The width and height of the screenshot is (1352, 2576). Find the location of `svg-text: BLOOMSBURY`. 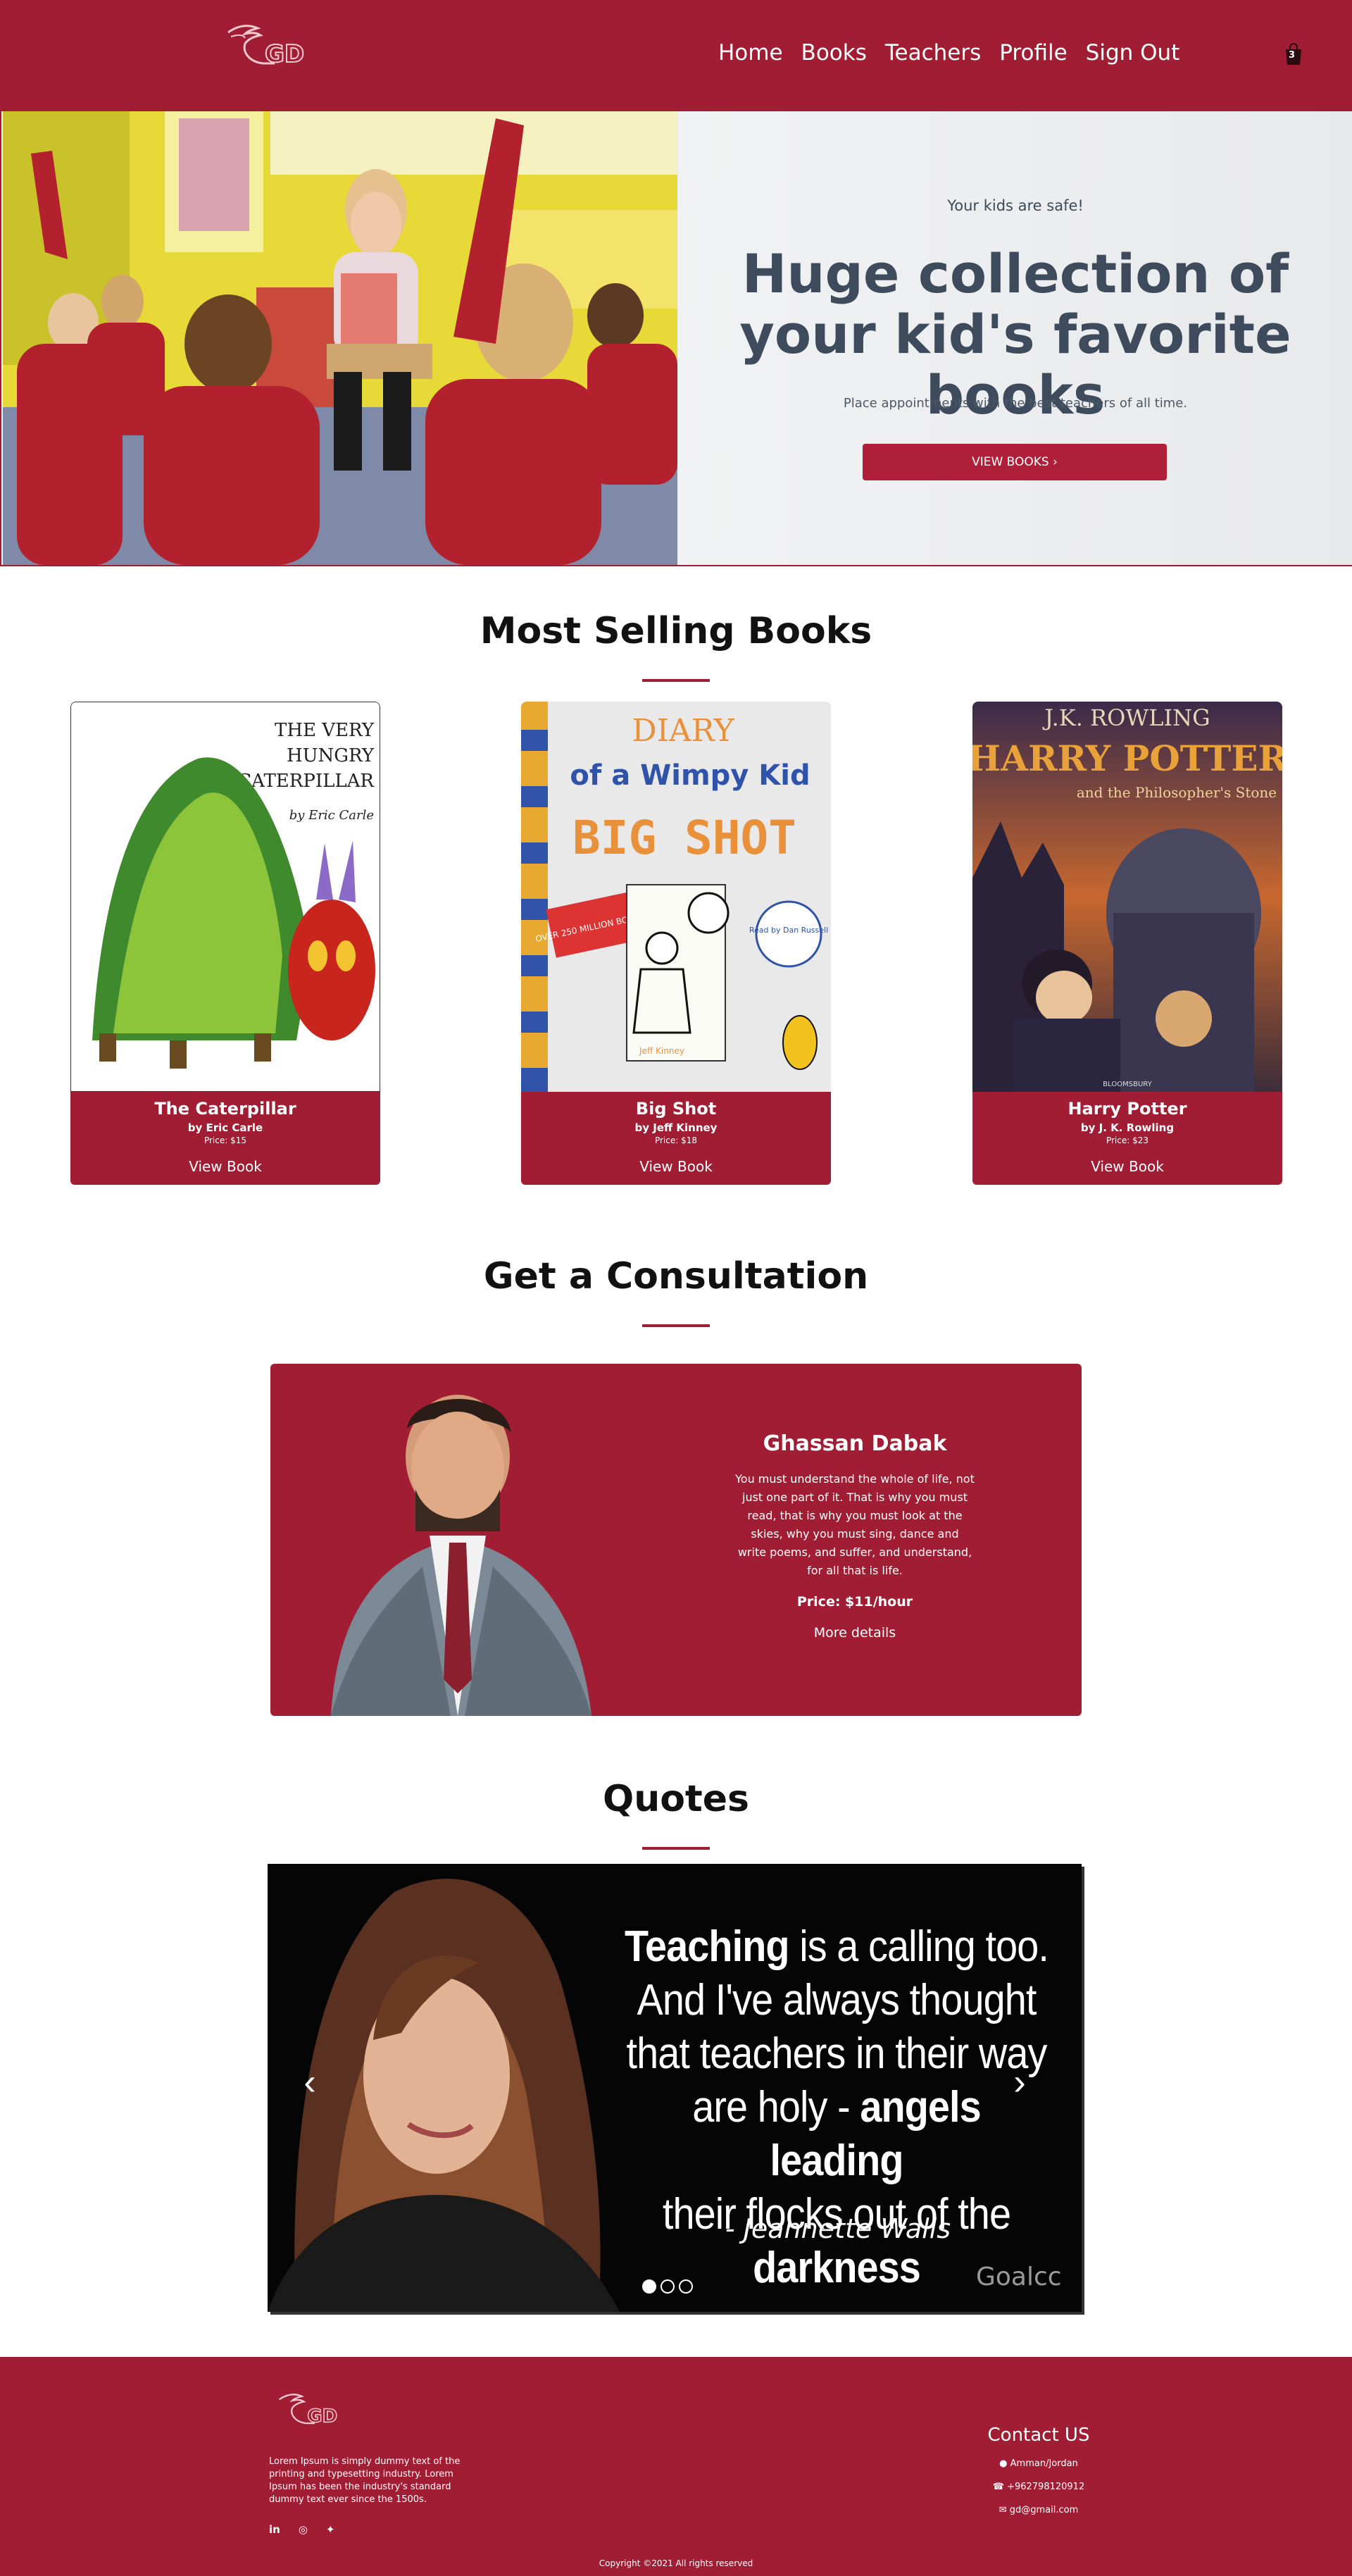

svg-text: BLOOMSBURY is located at coordinates (1127, 1084).